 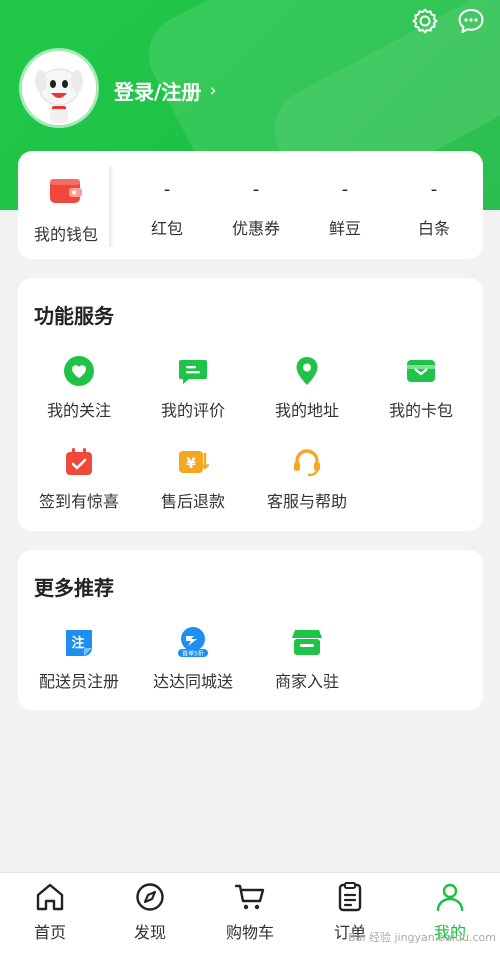 What do you see at coordinates (256, 205) in the screenshot?
I see `wallet-item-coupon: - 优惠券` at bounding box center [256, 205].